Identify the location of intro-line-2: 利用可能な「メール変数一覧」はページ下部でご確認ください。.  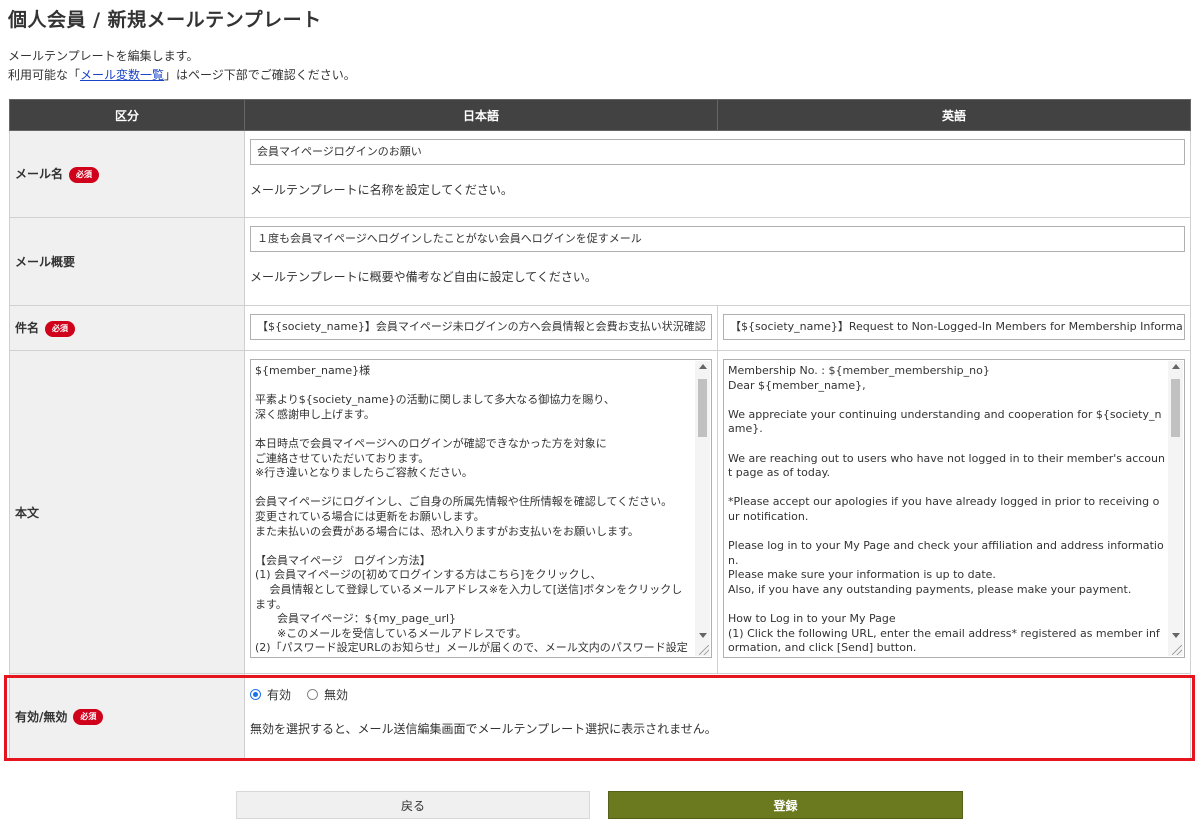
(182, 75).